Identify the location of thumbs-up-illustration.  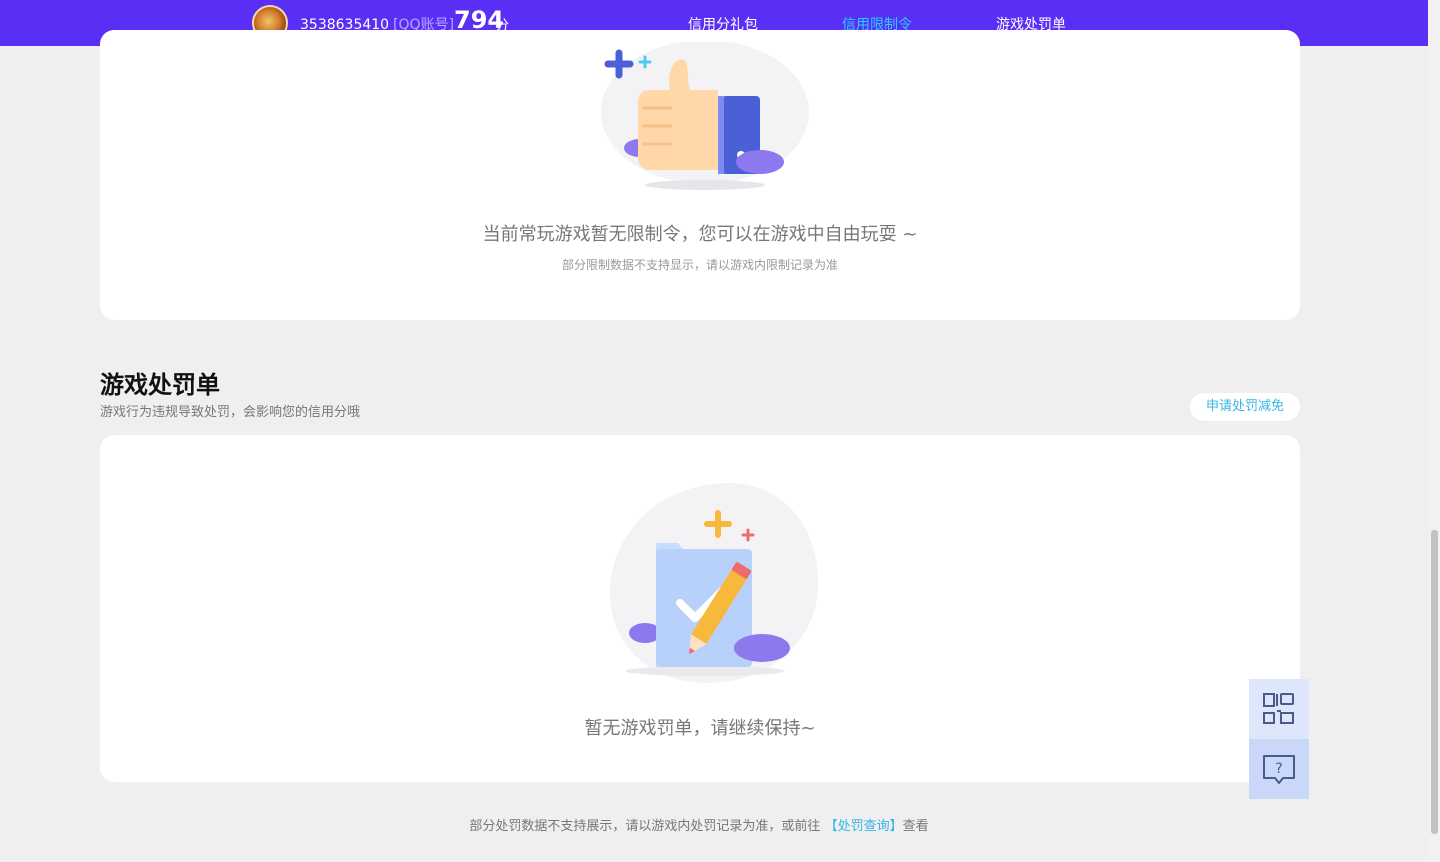
(705, 116).